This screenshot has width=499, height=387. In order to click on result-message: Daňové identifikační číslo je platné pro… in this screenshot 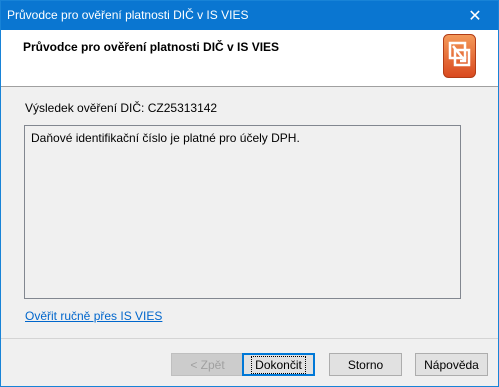, I will do `click(165, 138)`.